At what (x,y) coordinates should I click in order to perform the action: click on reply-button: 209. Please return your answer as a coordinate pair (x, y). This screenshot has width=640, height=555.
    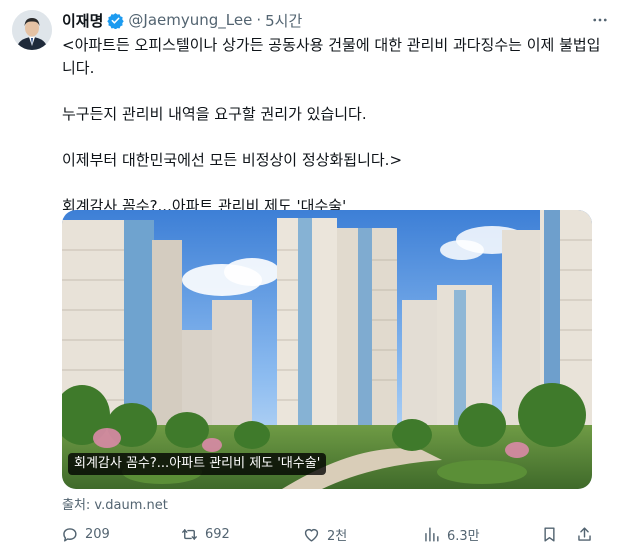
    Looking at the image, I should click on (85, 534).